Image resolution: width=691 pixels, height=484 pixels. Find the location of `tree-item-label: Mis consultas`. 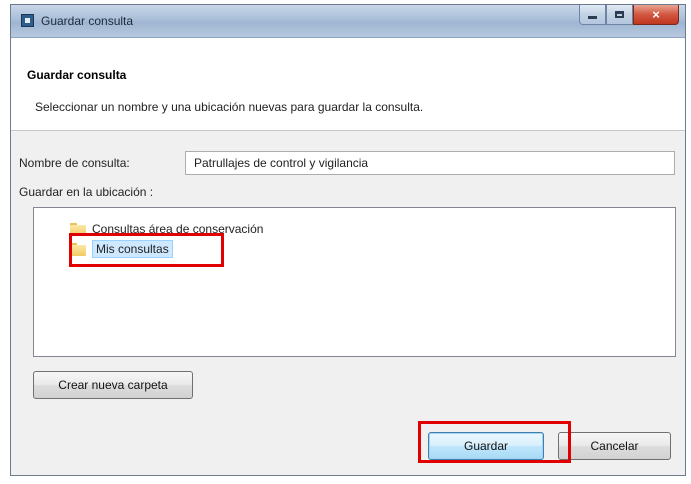

tree-item-label: Mis consultas is located at coordinates (132, 249).